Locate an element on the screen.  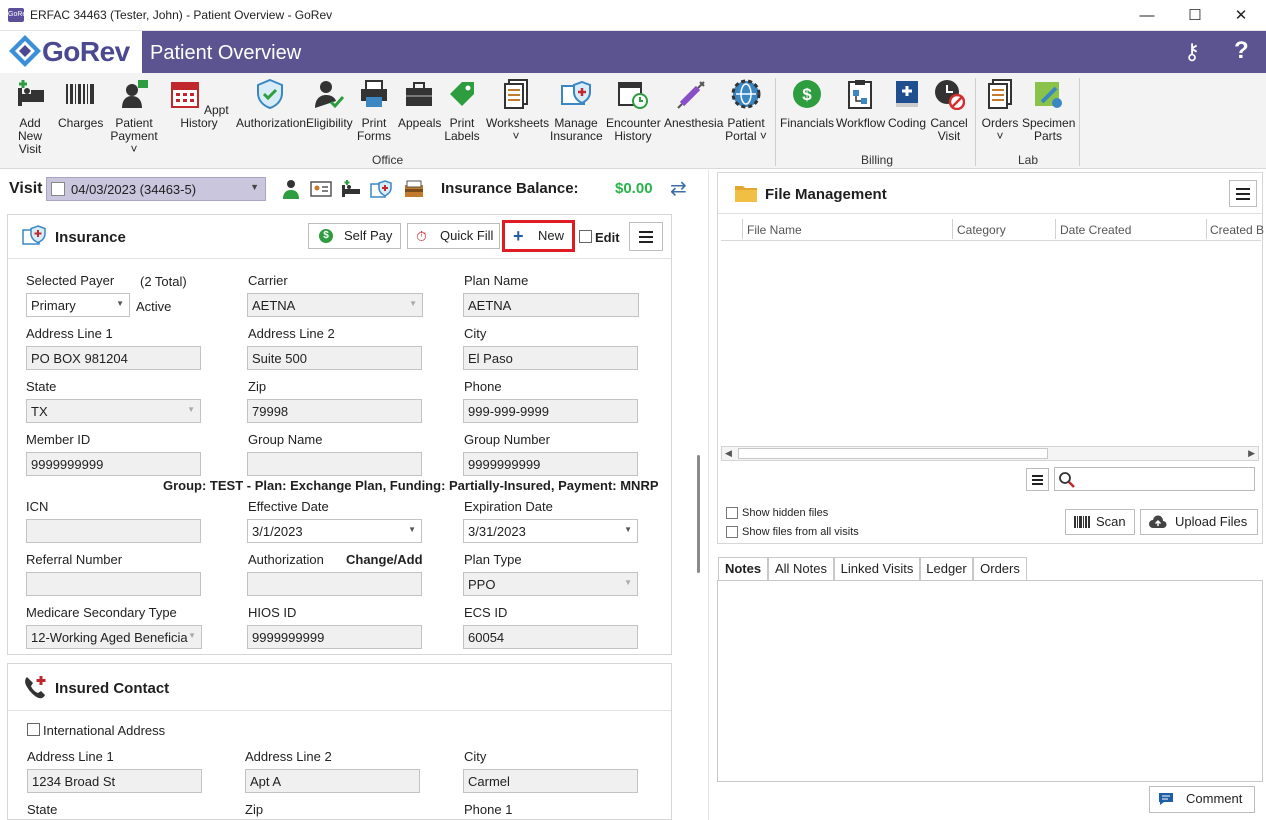
bed-icon is located at coordinates (351, 189).